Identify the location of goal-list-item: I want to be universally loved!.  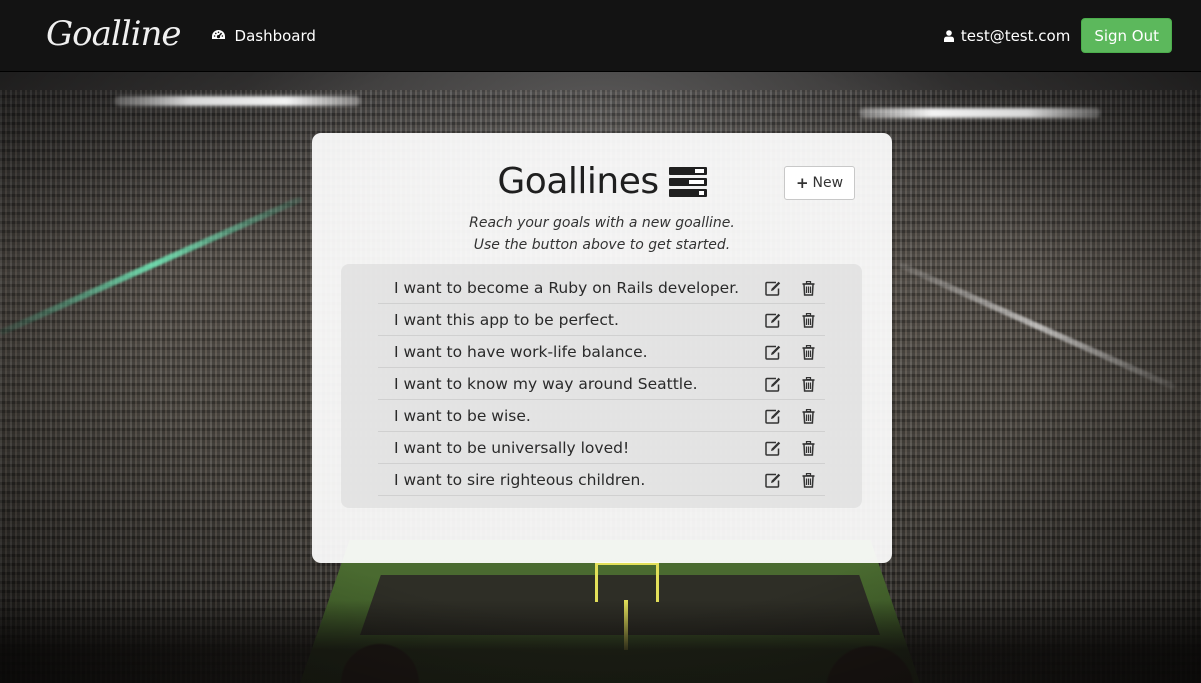
(601, 448).